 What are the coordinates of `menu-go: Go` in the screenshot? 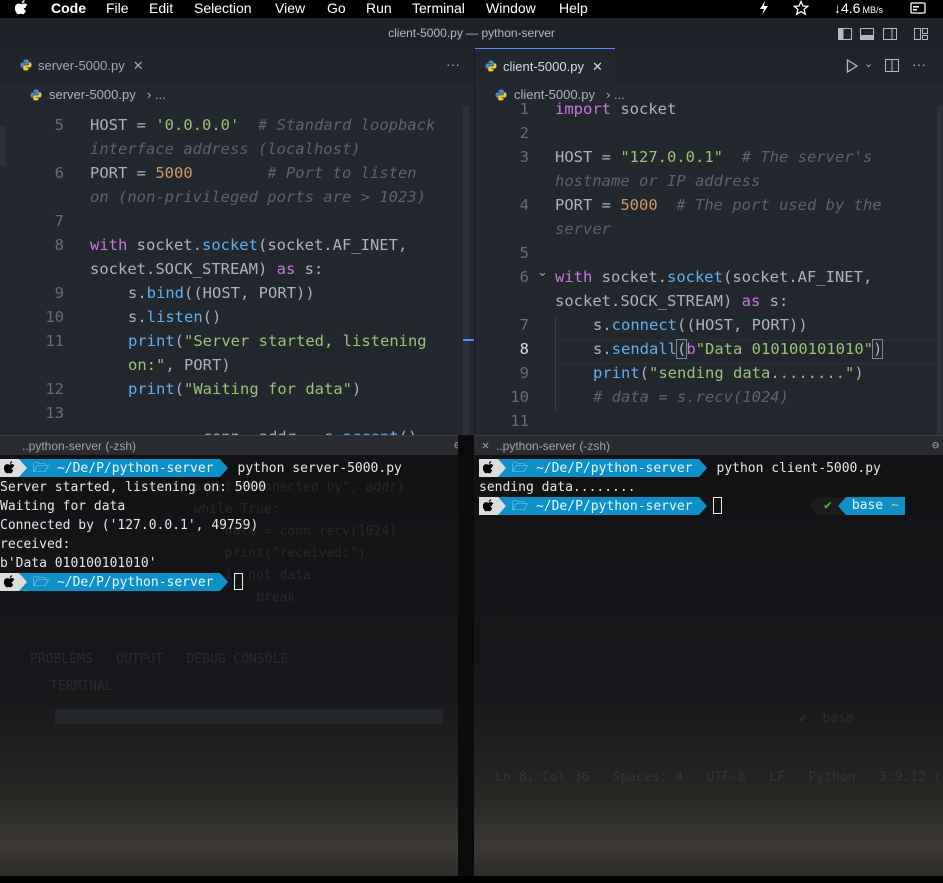 It's located at (336, 8).